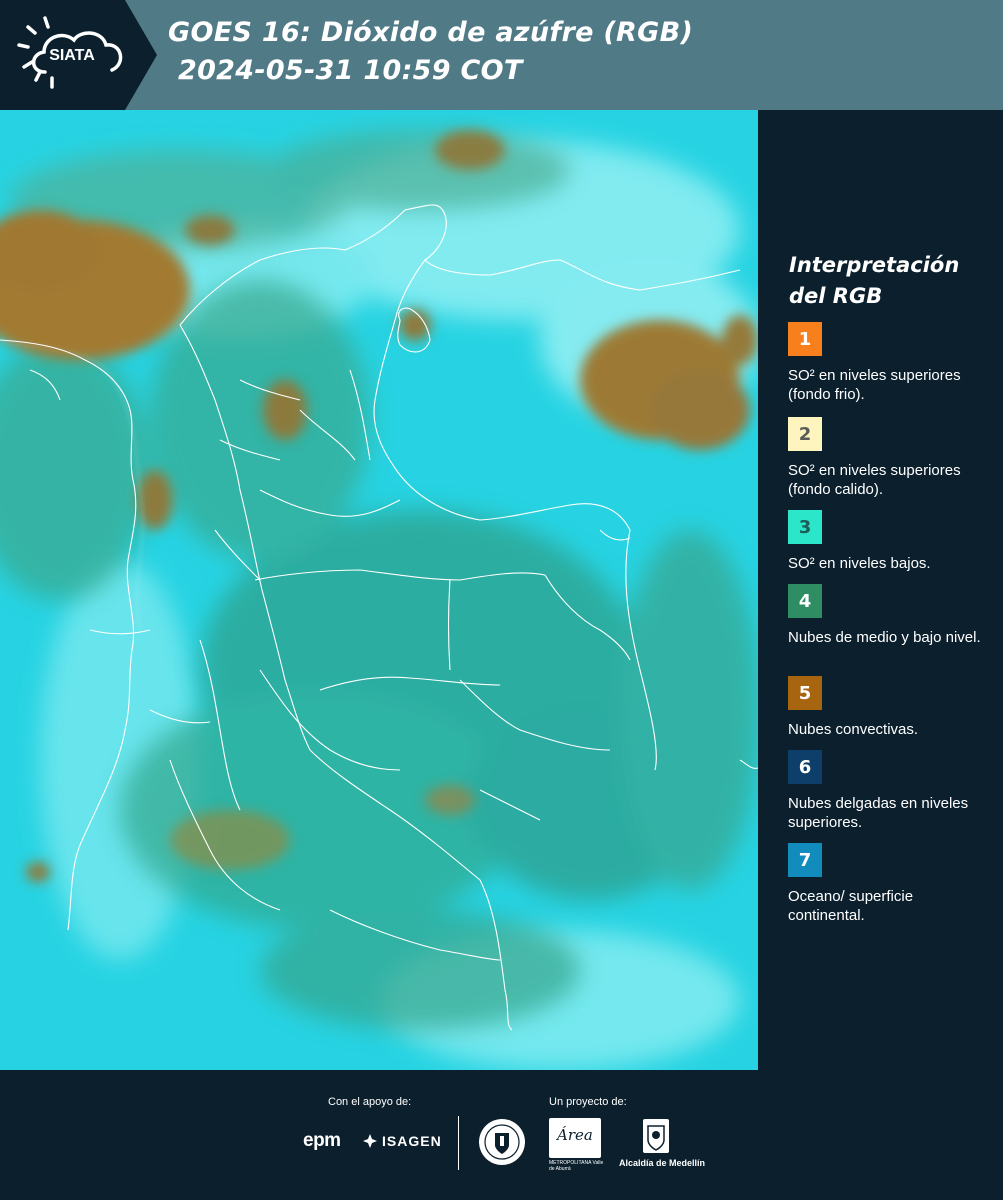  I want to click on legend-number-6: 6, so click(805, 767).